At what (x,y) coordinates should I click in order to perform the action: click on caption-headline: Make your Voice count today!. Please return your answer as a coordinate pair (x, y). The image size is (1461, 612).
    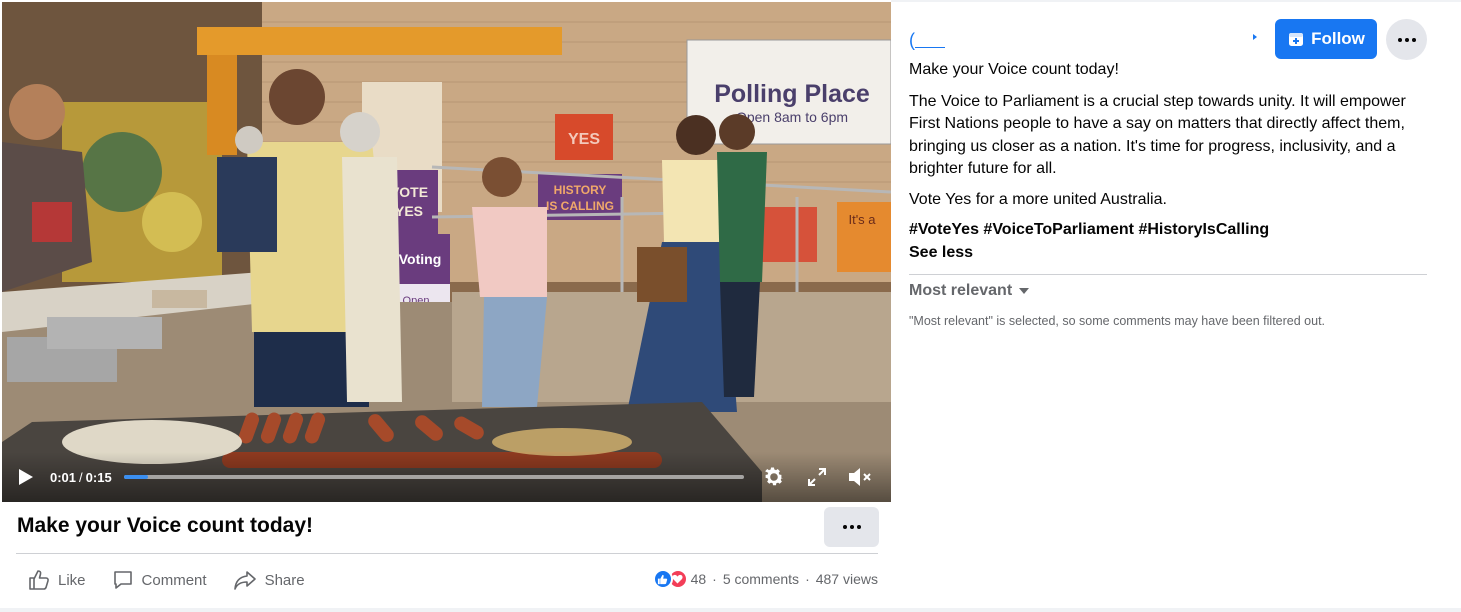
    Looking at the image, I should click on (1014, 69).